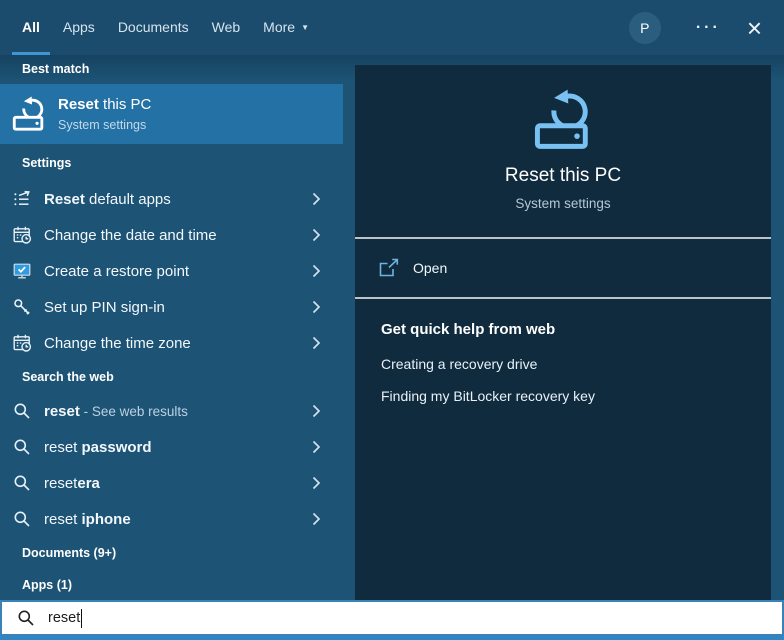 Image resolution: width=784 pixels, height=640 pixels. I want to click on text-cursor, so click(82, 618).